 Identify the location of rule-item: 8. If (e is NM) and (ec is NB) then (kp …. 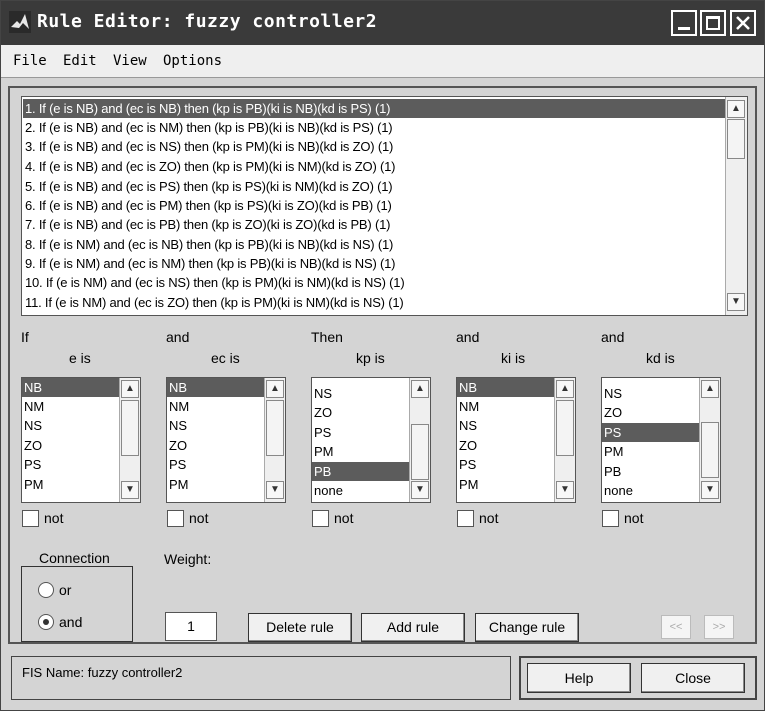
(374, 244).